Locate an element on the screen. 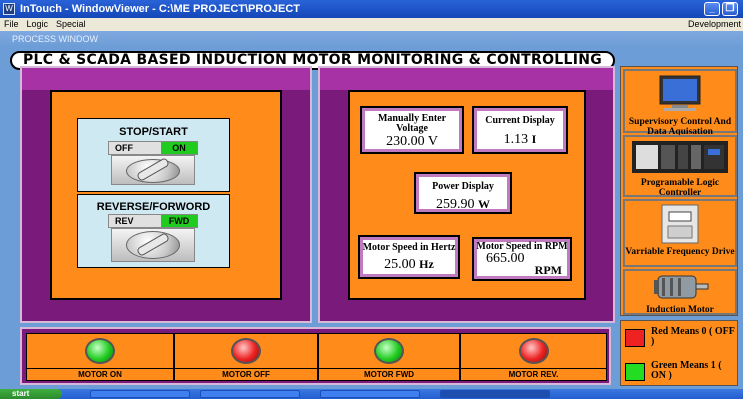  stop-start-state: OFF ON is located at coordinates (153, 148).